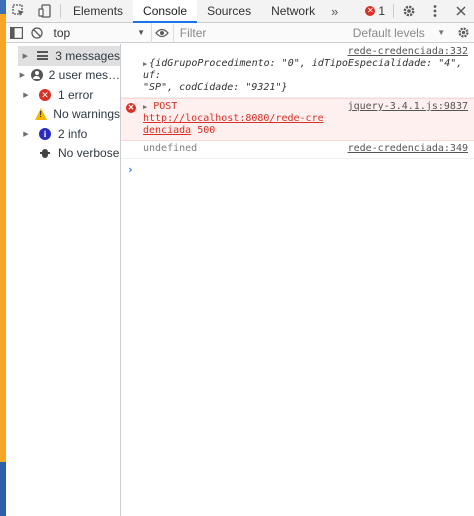 This screenshot has width=474, height=516. What do you see at coordinates (408, 107) in the screenshot?
I see `source-link: jquery-3.4.1.js:9837` at bounding box center [408, 107].